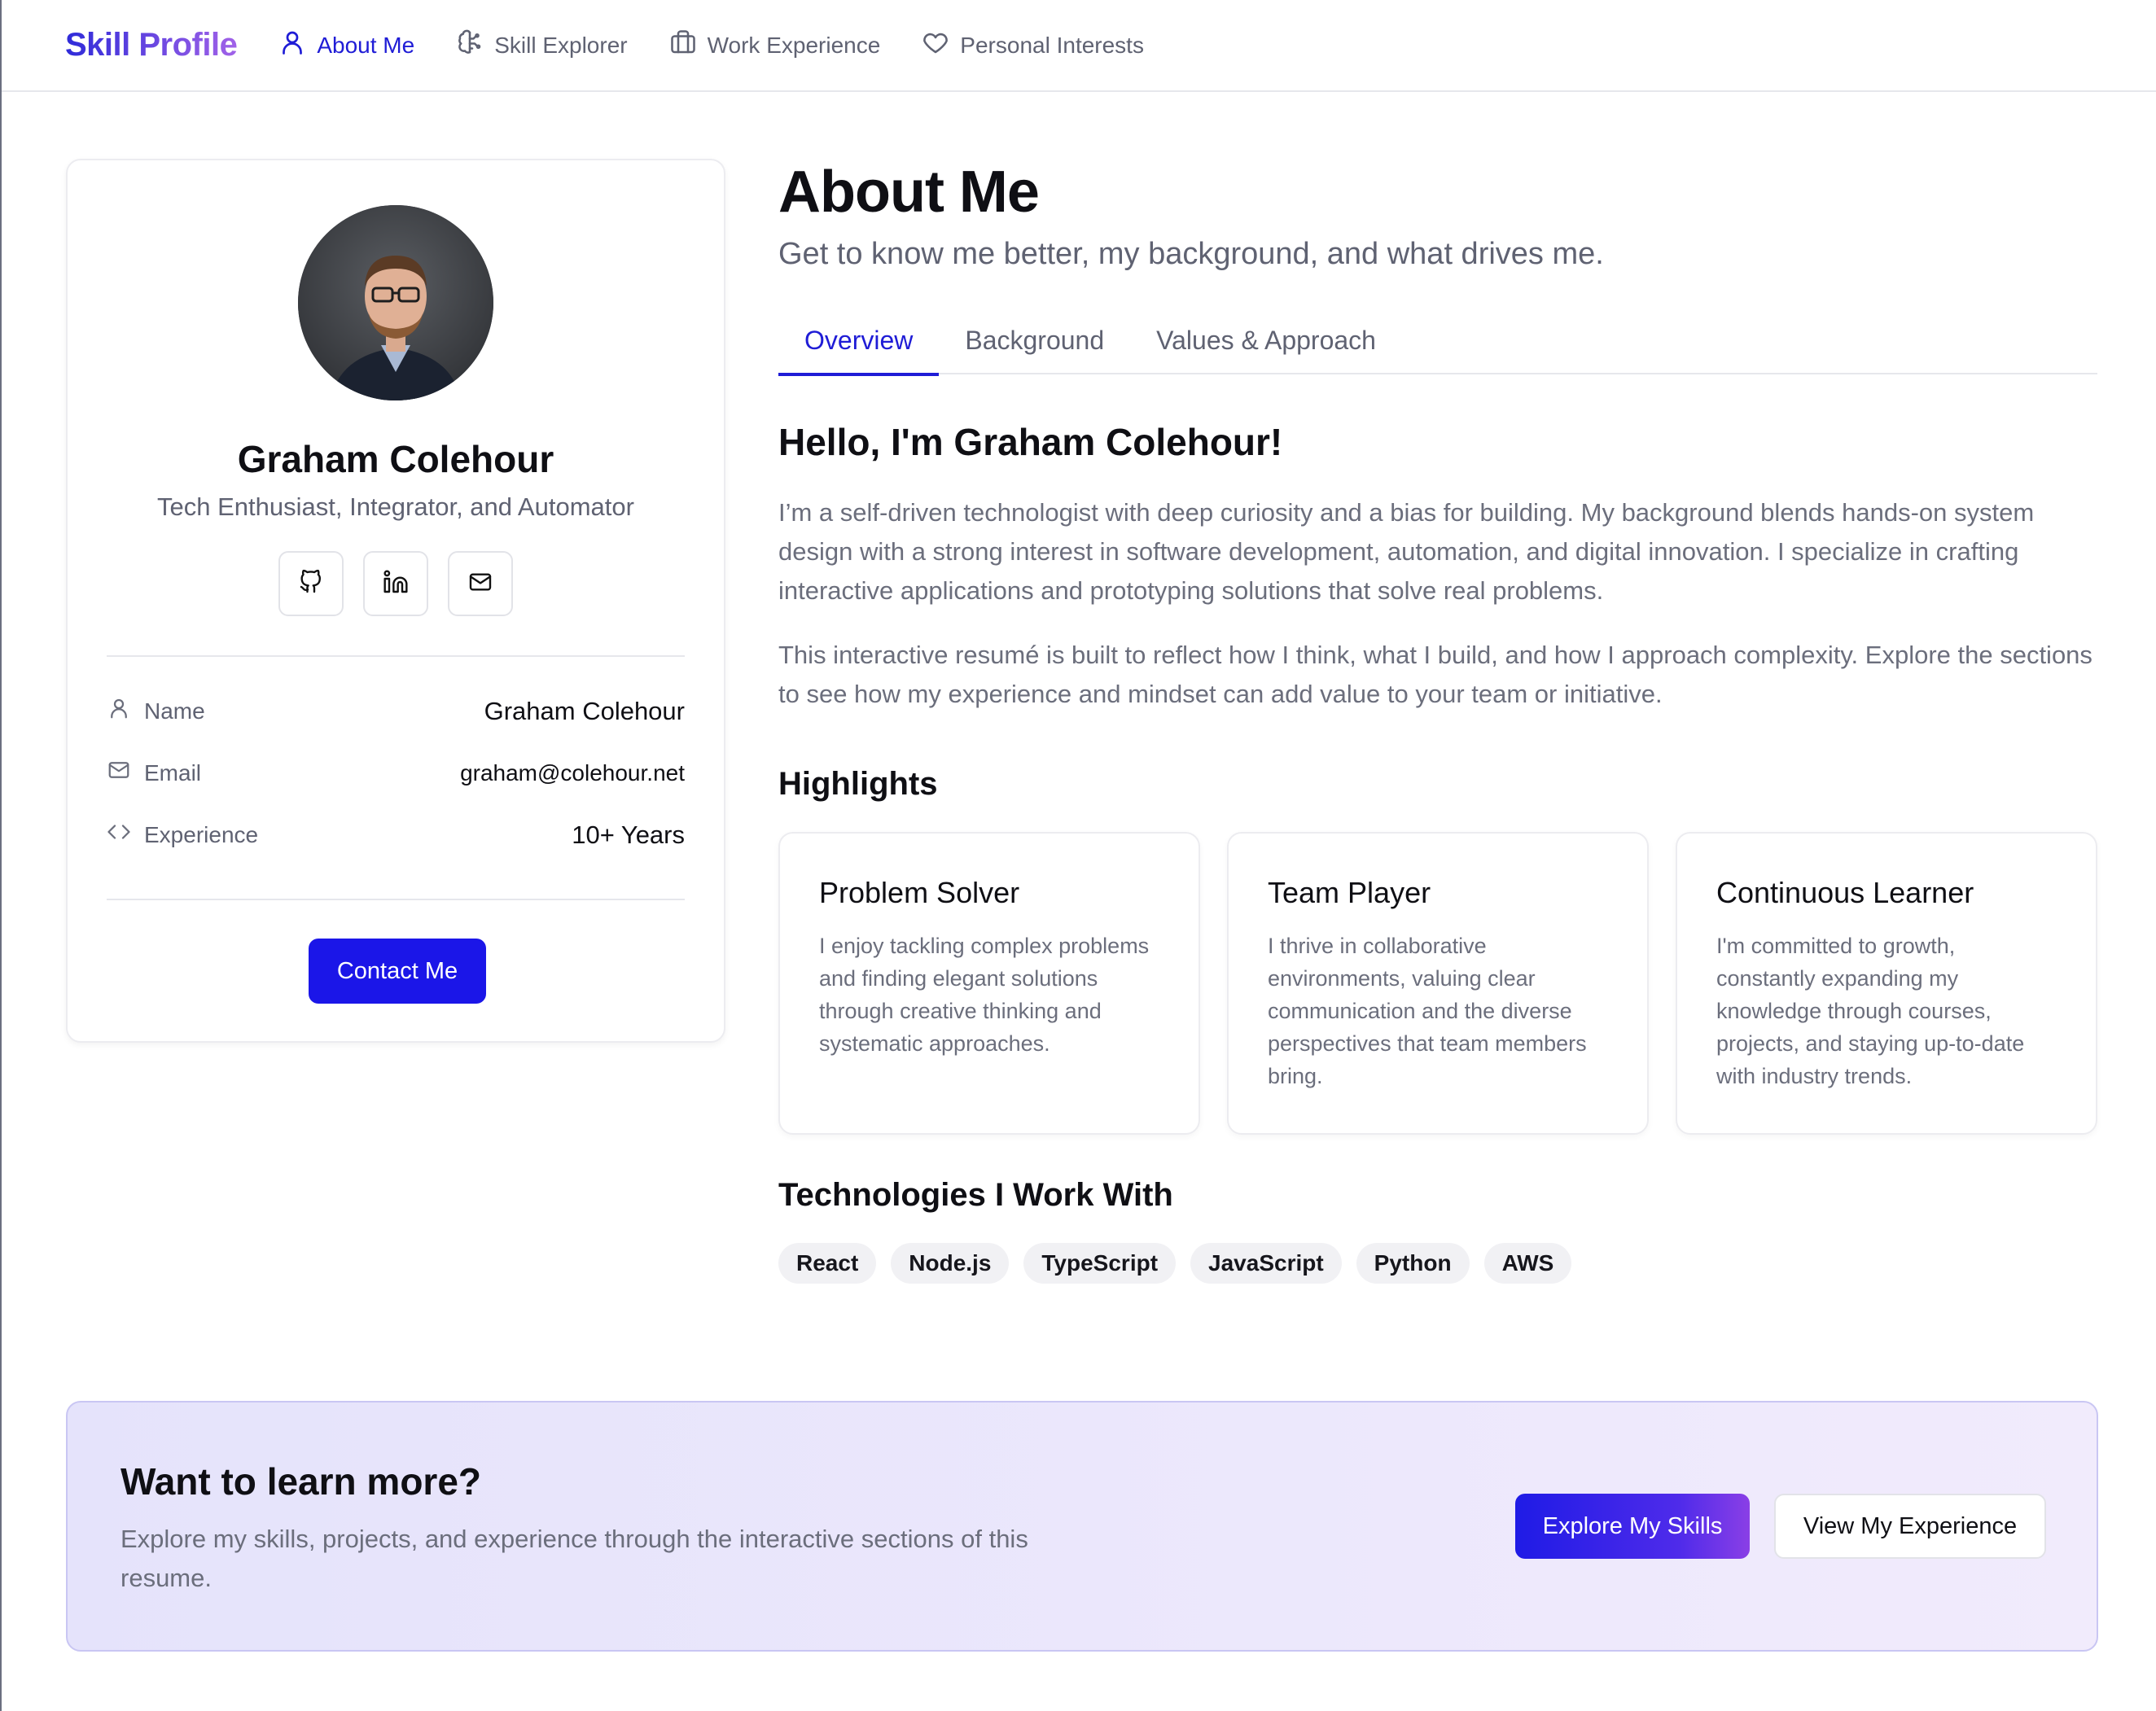 The height and width of the screenshot is (1711, 2156). Describe the element at coordinates (1052, 45) in the screenshot. I see `nav-item-label: Personal Interests` at that location.